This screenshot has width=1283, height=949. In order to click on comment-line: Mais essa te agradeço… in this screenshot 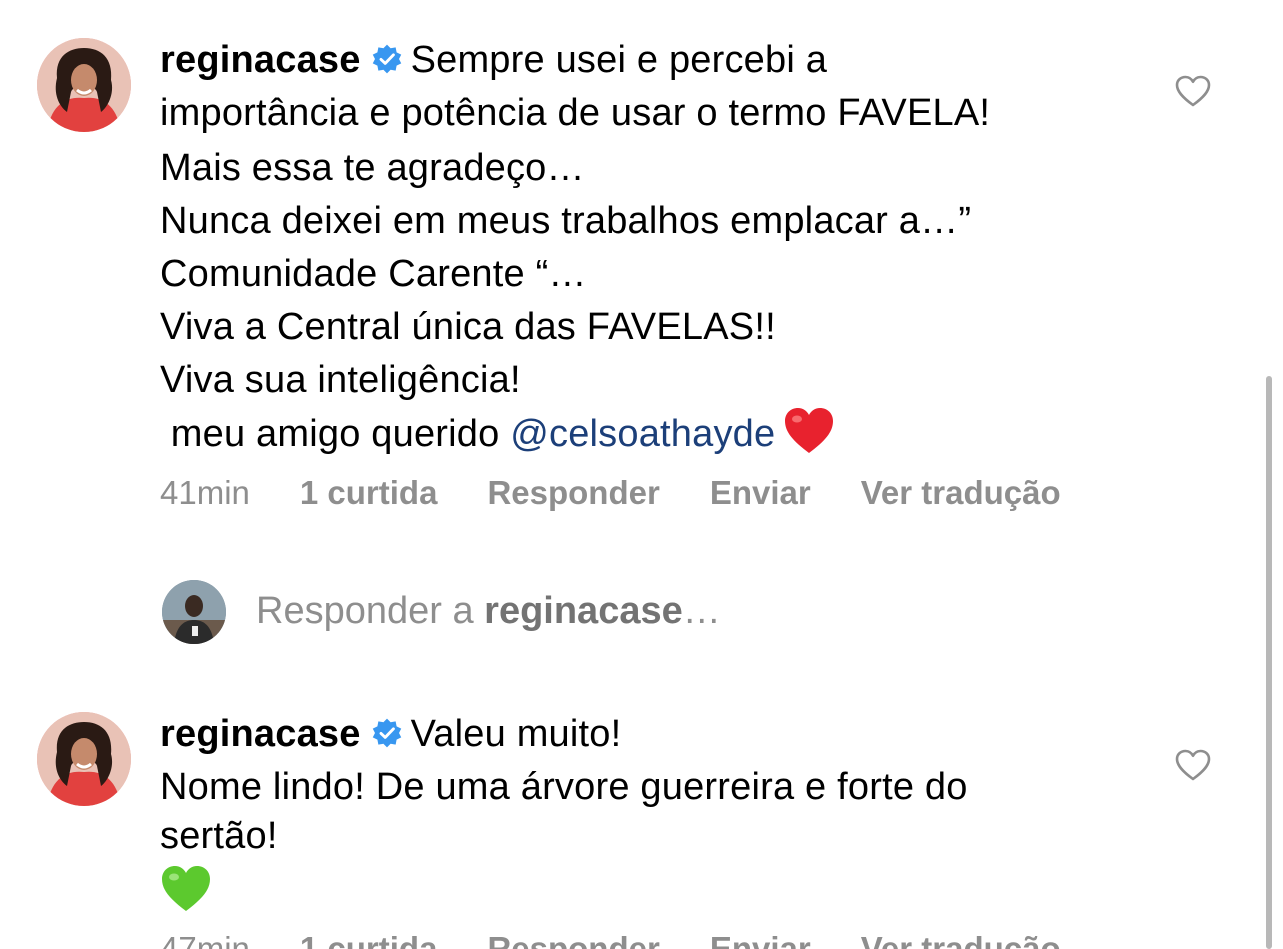, I will do `click(372, 168)`.